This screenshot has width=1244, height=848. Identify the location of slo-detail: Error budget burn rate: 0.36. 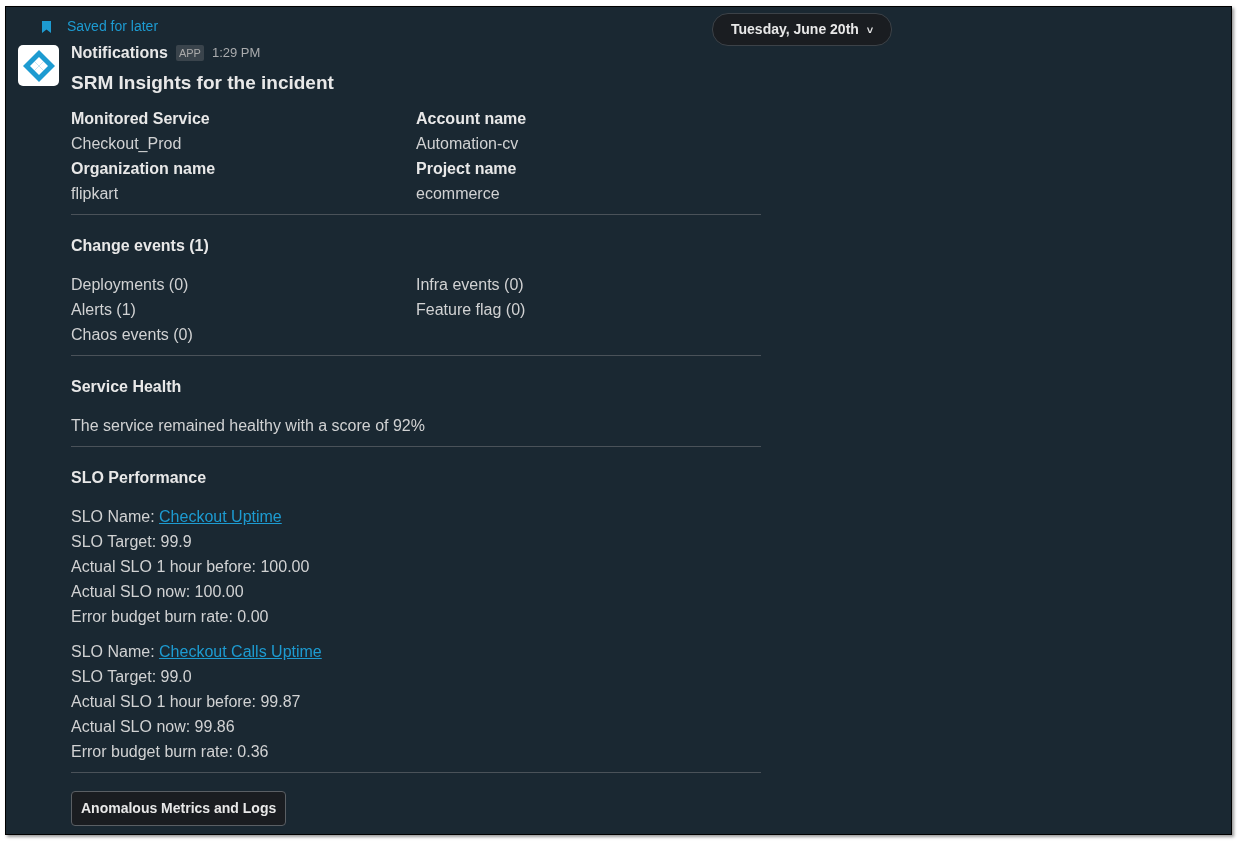
(170, 751).